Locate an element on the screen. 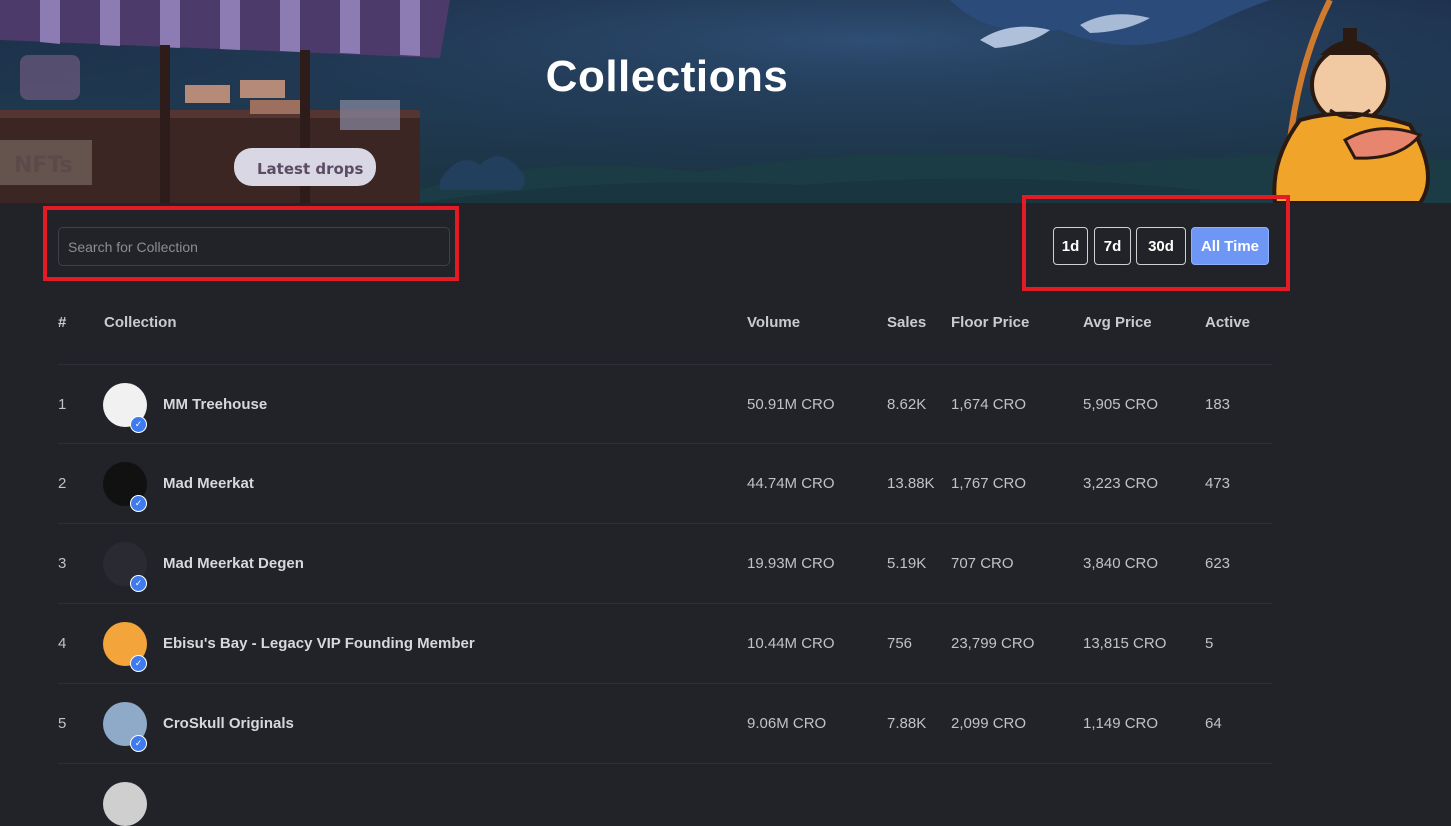 The width and height of the screenshot is (1451, 826). sign-nfts-text: NFTs is located at coordinates (43, 165).